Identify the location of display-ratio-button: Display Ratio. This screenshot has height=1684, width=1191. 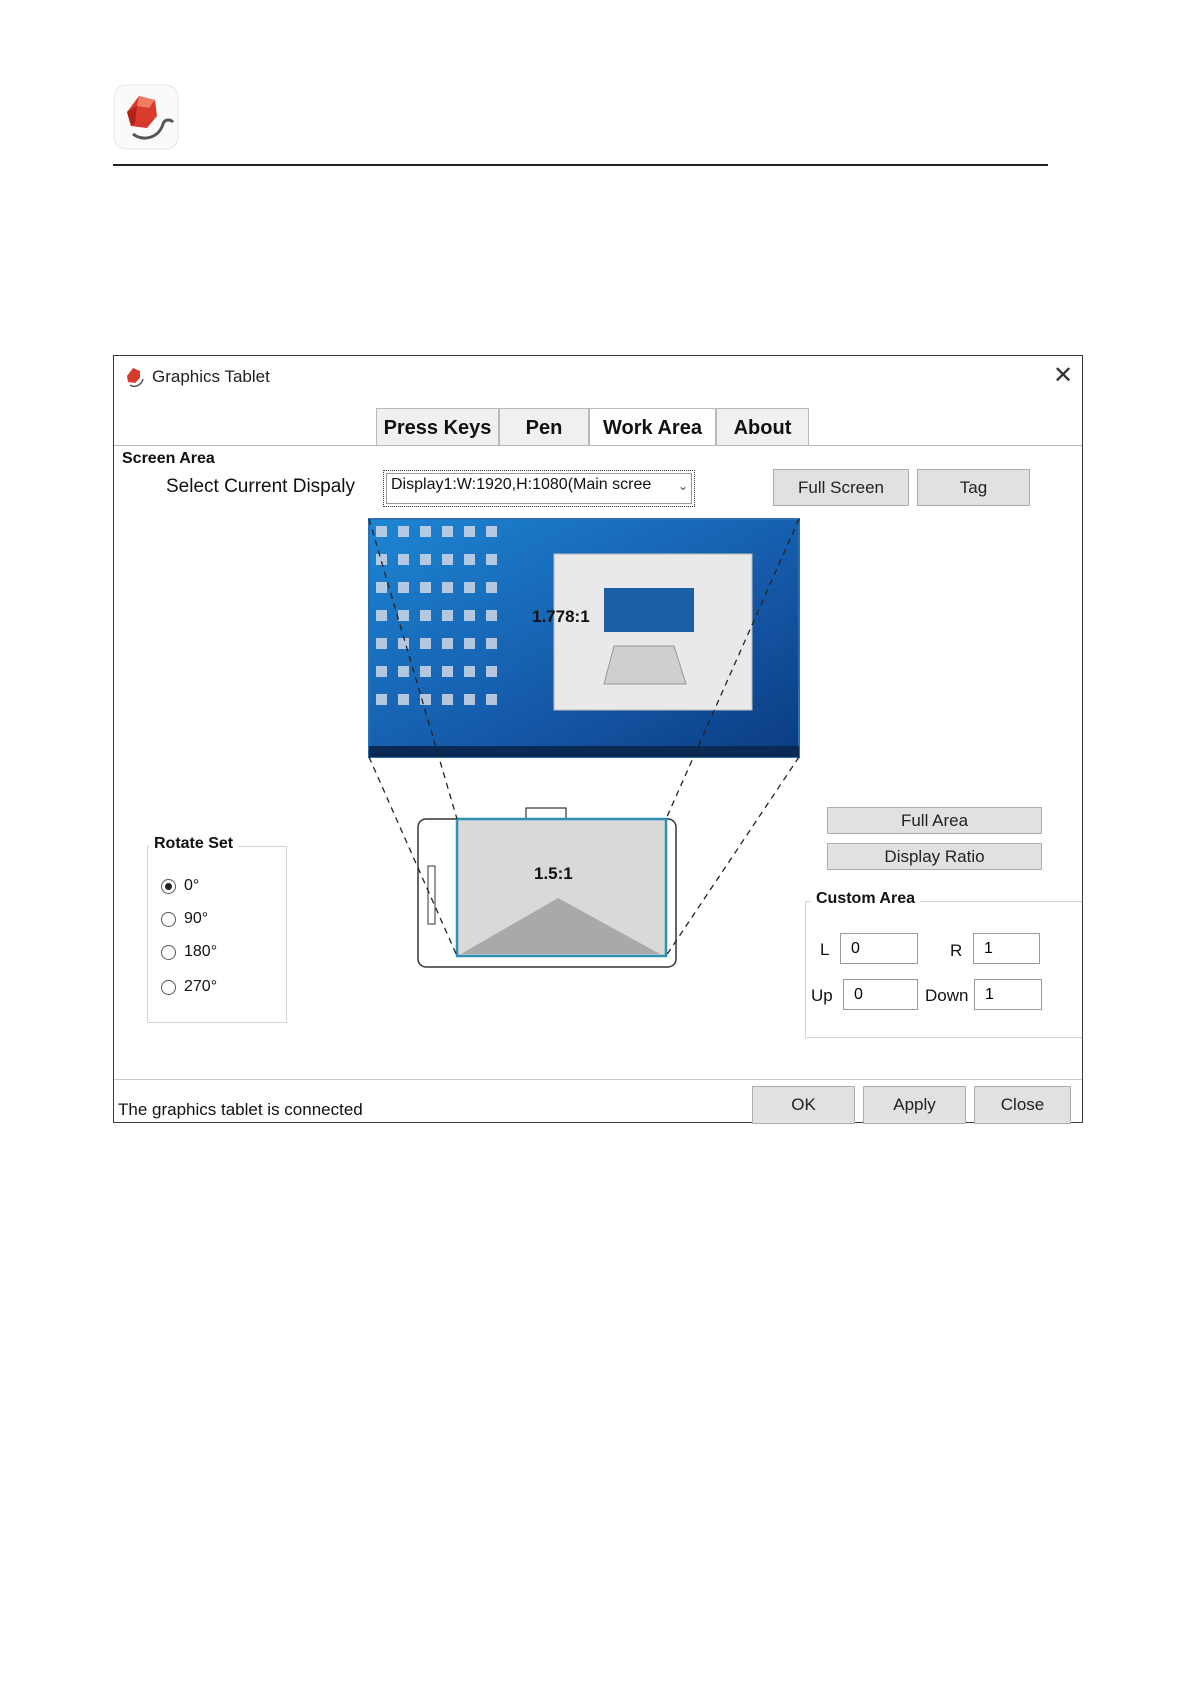
(934, 856).